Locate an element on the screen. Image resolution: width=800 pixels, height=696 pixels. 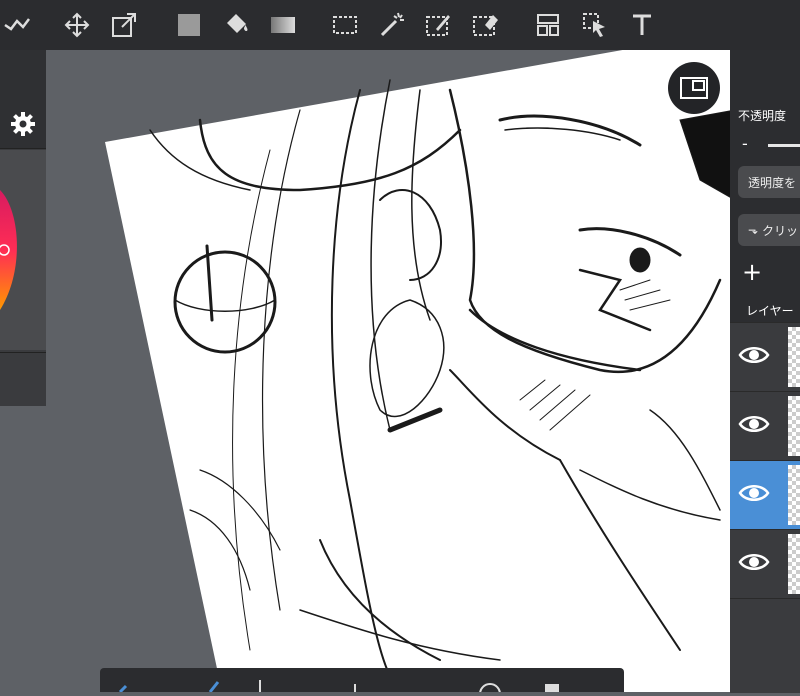
text-tool-icon is located at coordinates (642, 25).